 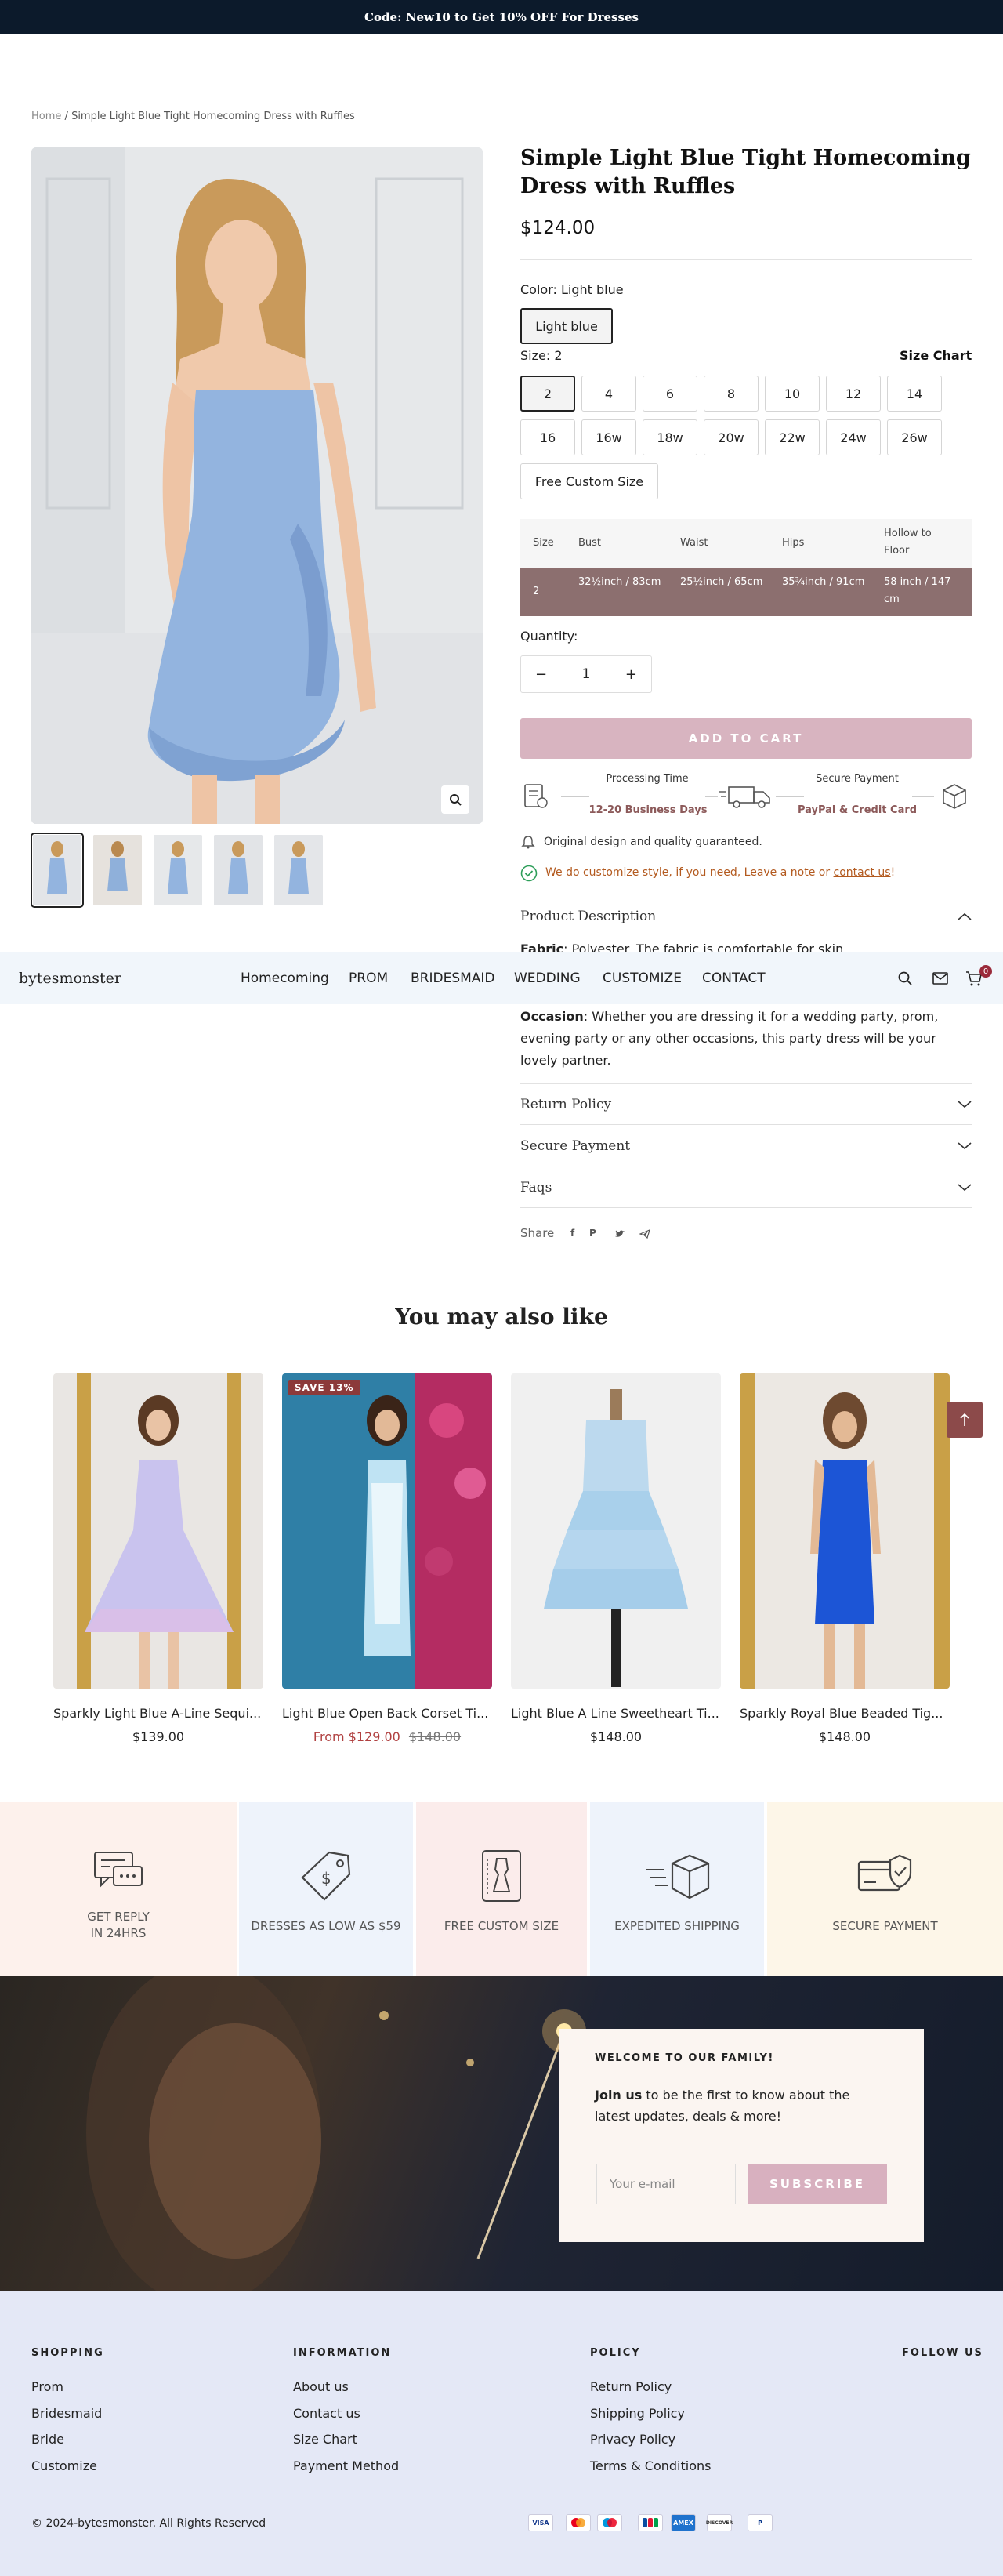 I want to click on occasion-label: Occasion, so click(x=552, y=1017).